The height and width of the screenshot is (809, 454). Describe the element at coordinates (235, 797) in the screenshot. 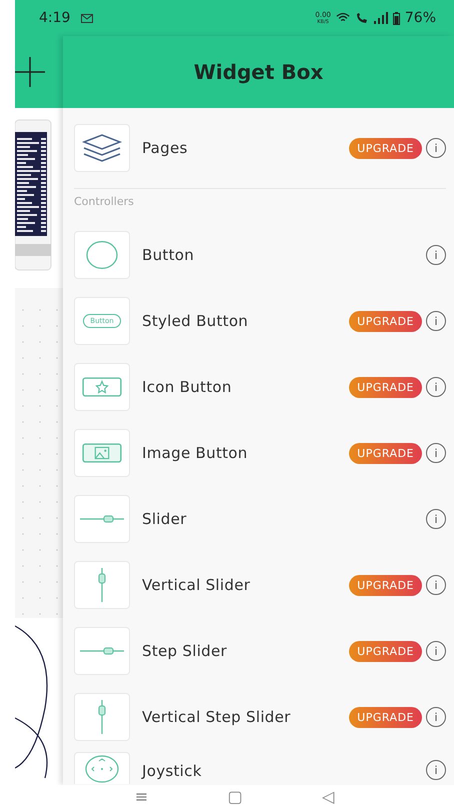

I see `home-nav-button: ▢` at that location.